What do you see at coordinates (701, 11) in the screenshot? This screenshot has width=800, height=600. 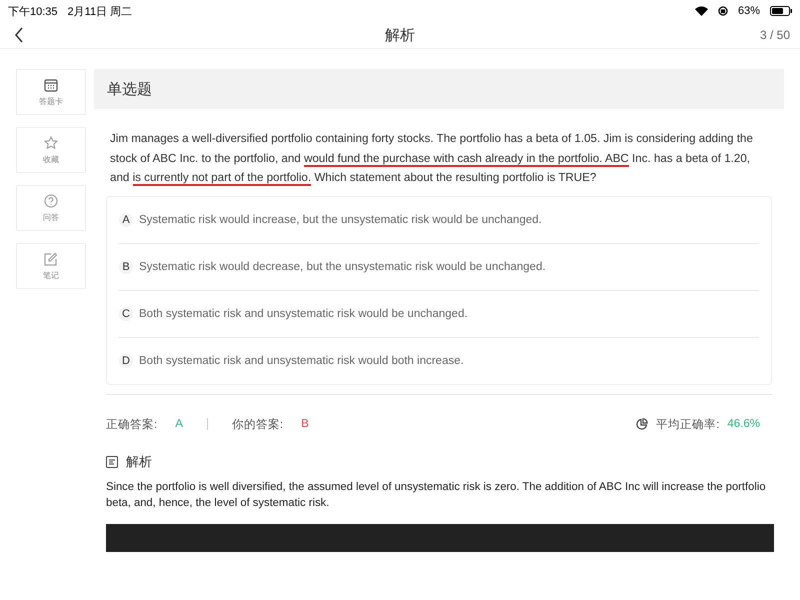 I see `wifi-icon` at bounding box center [701, 11].